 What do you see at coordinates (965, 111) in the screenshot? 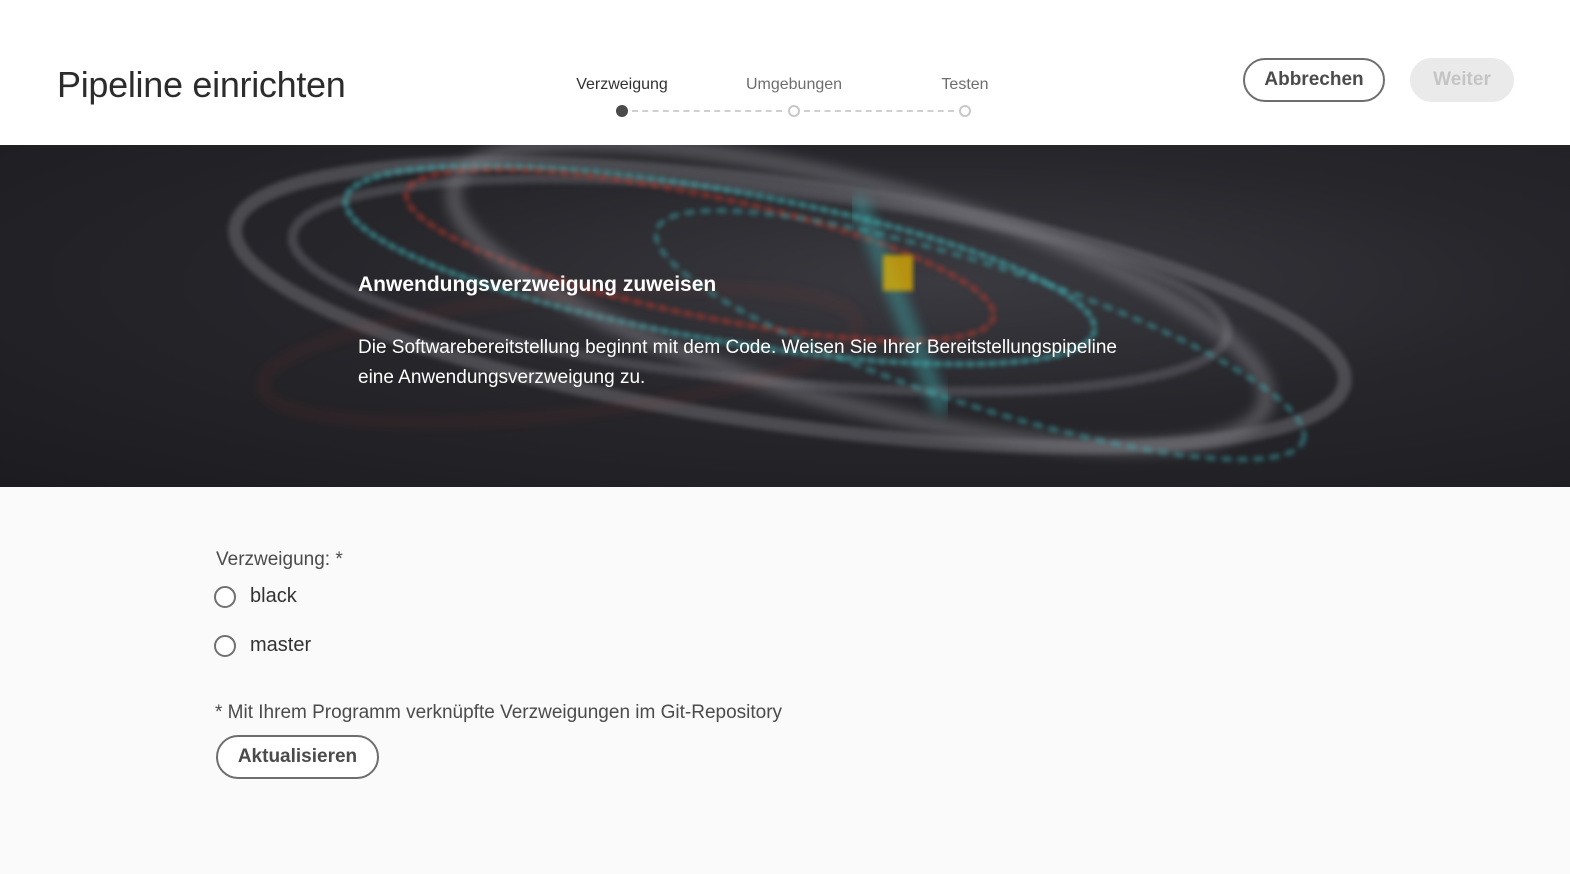
I see `step-dot-testen` at bounding box center [965, 111].